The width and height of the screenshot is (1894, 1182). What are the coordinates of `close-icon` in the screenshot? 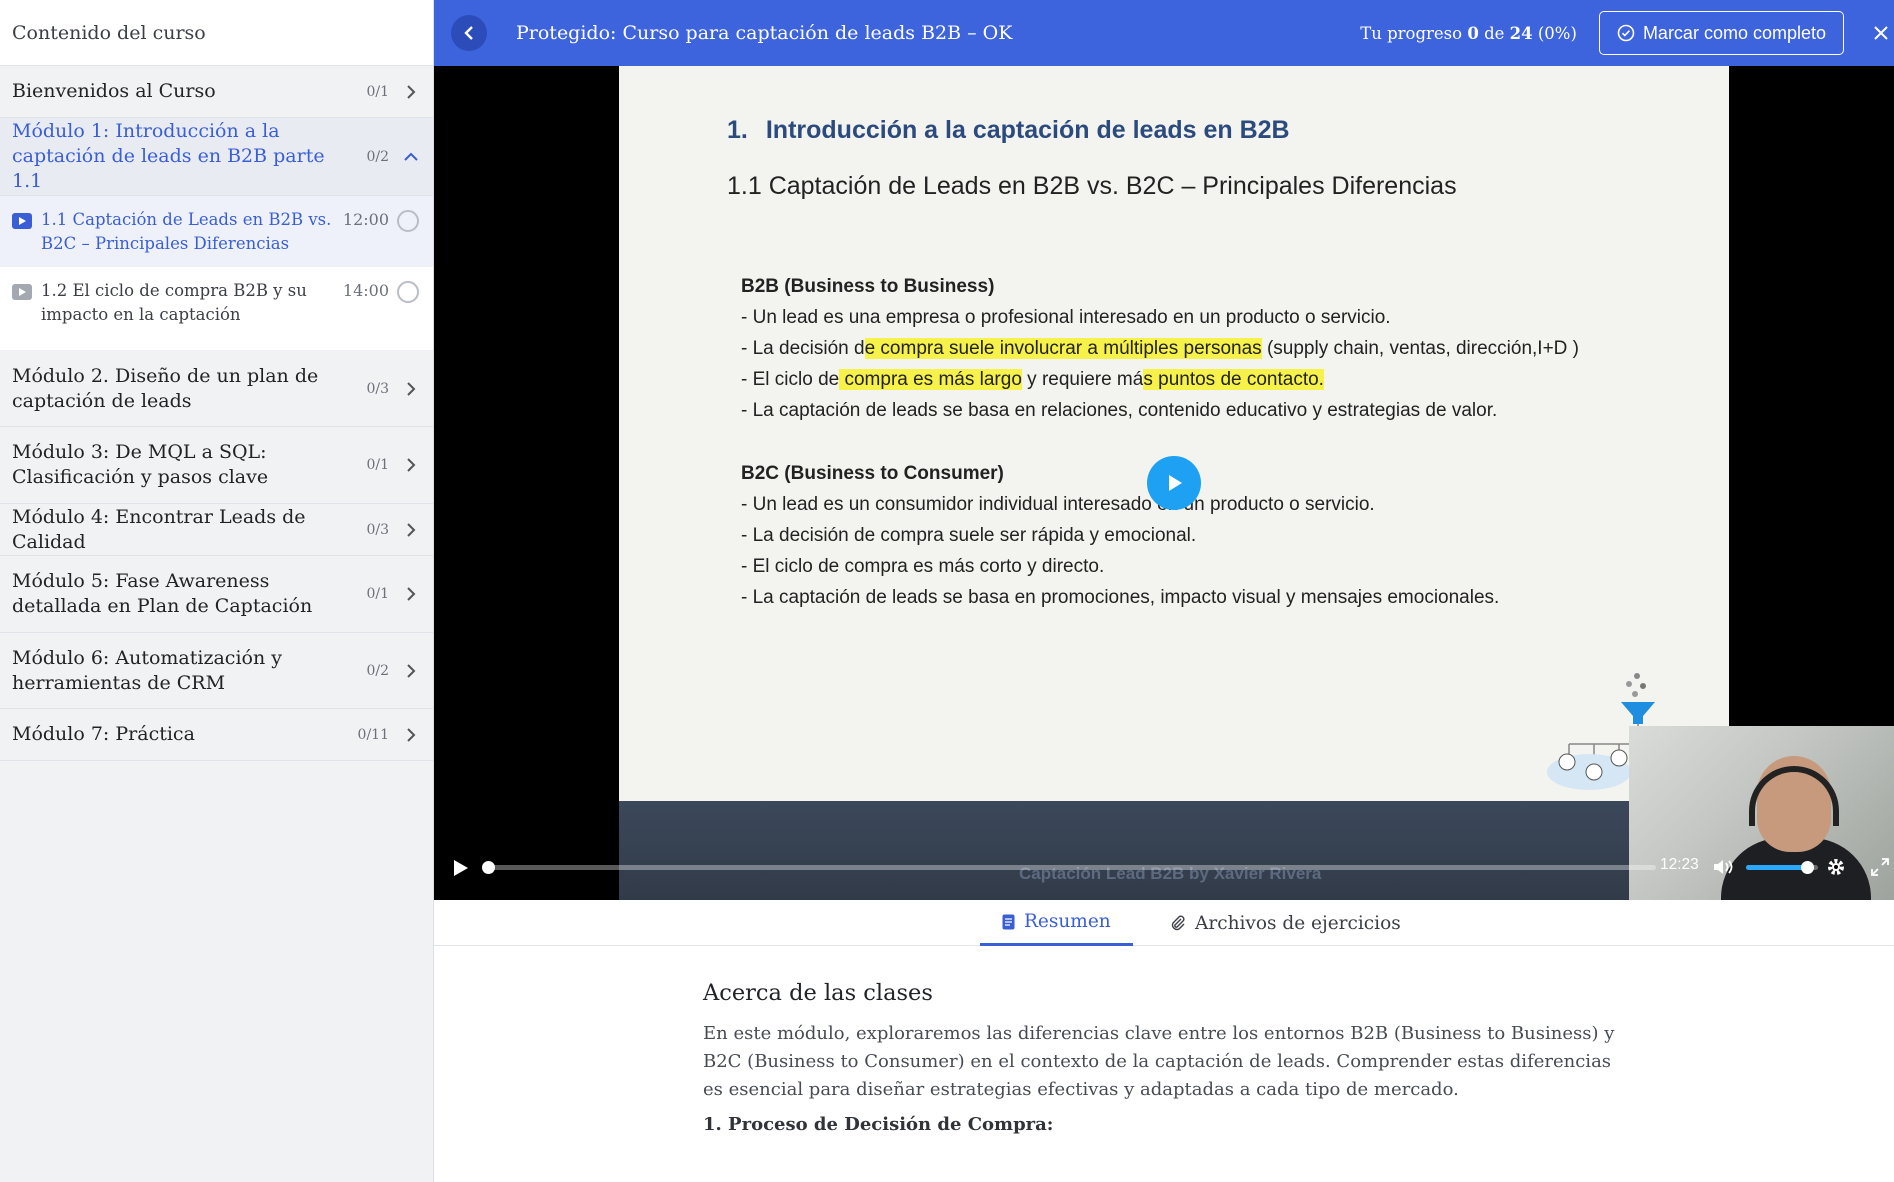 It's located at (1881, 33).